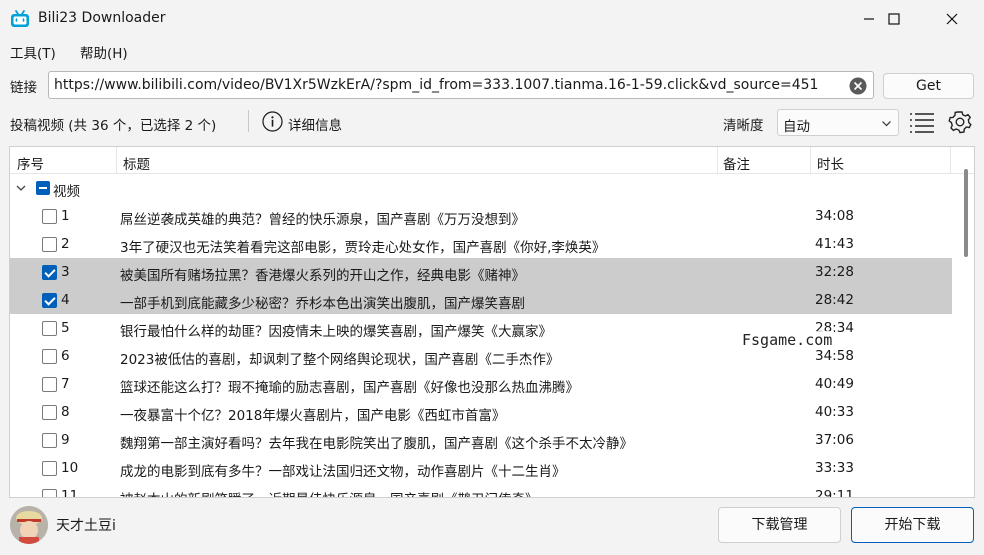 The width and height of the screenshot is (984, 555). What do you see at coordinates (340, 360) in the screenshot?
I see `row-title: 2023被低估的喜剧，却讽刺了整个网络舆论现状，国产喜剧《二手杰作》` at bounding box center [340, 360].